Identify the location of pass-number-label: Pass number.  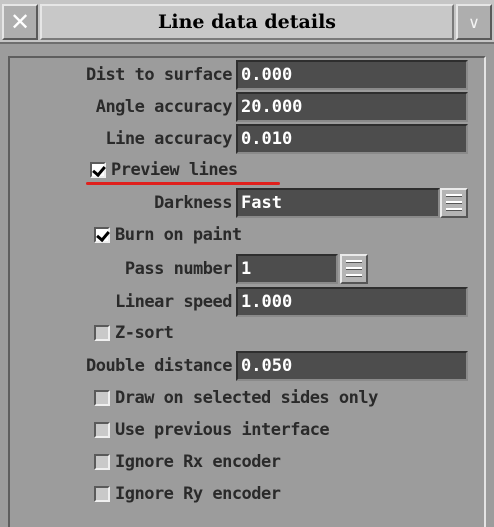
(178, 269).